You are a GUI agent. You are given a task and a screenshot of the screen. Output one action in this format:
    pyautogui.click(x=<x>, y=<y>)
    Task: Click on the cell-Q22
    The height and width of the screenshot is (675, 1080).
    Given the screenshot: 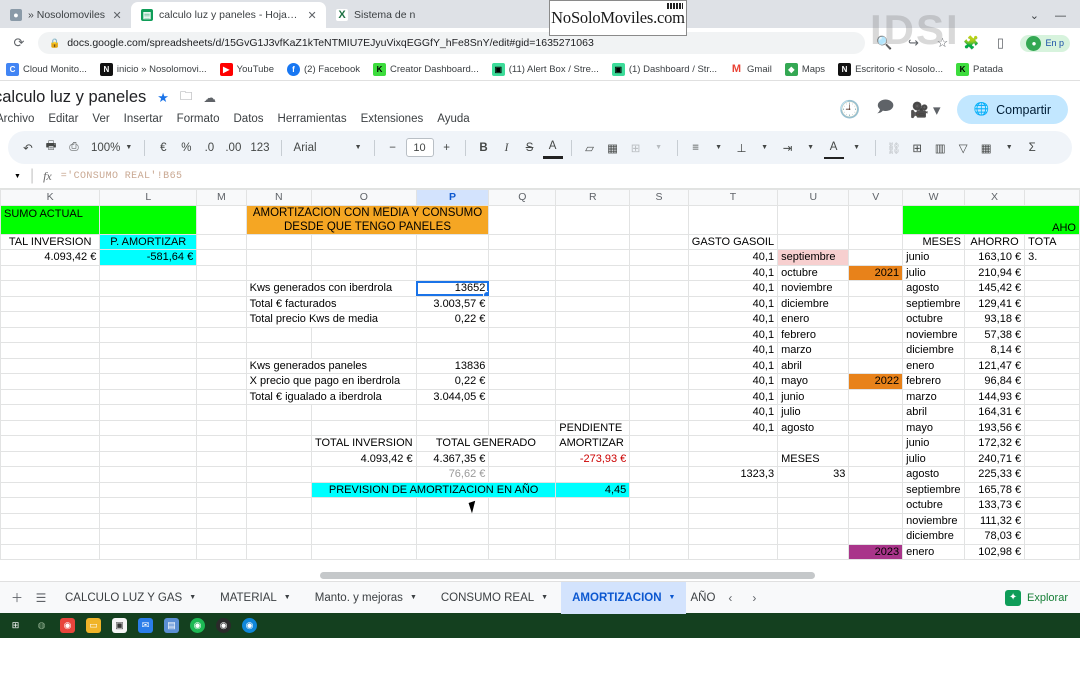 What is the action you would take?
    pyautogui.click(x=522, y=536)
    